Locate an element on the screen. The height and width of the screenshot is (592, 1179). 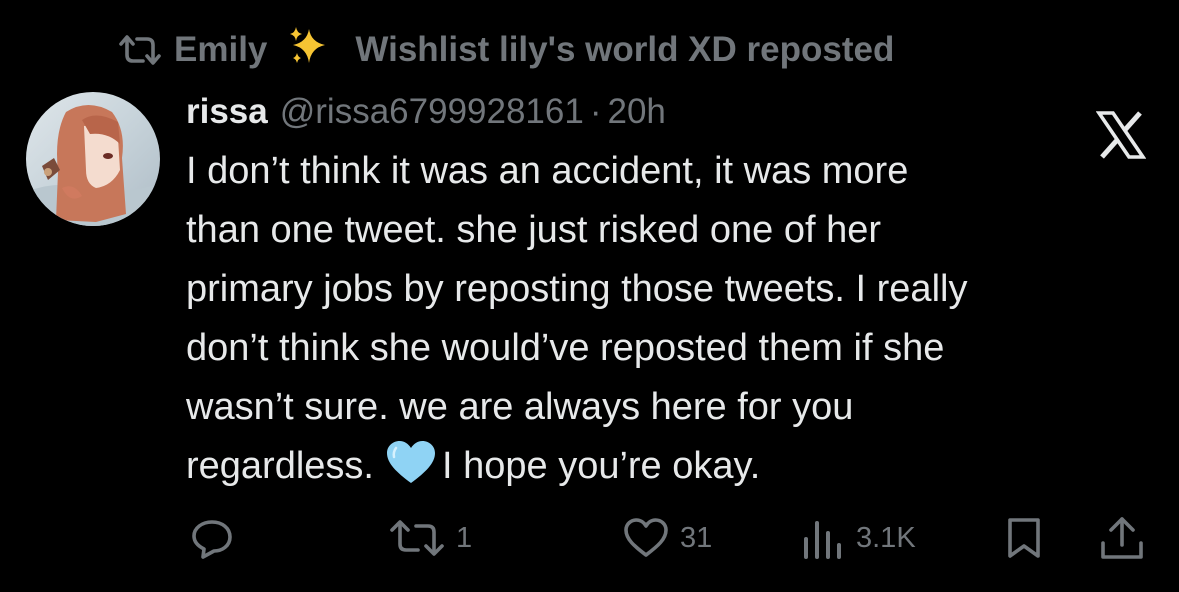
repost-banner: Emily Wishlist lily's world XD reposted is located at coordinates (506, 50).